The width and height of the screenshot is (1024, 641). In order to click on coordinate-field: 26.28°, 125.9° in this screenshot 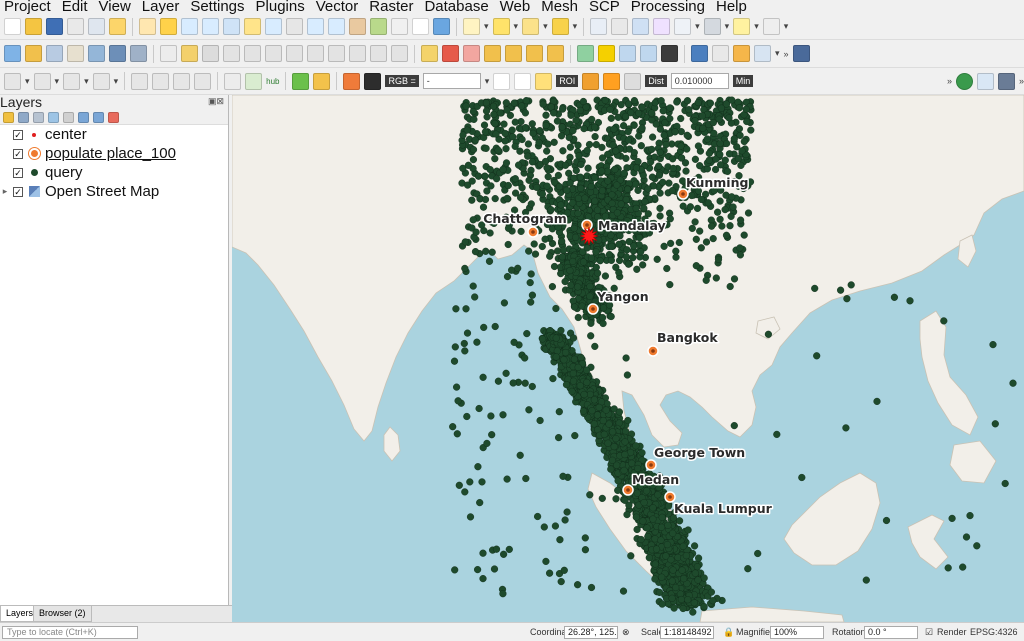, I will do `click(591, 632)`.